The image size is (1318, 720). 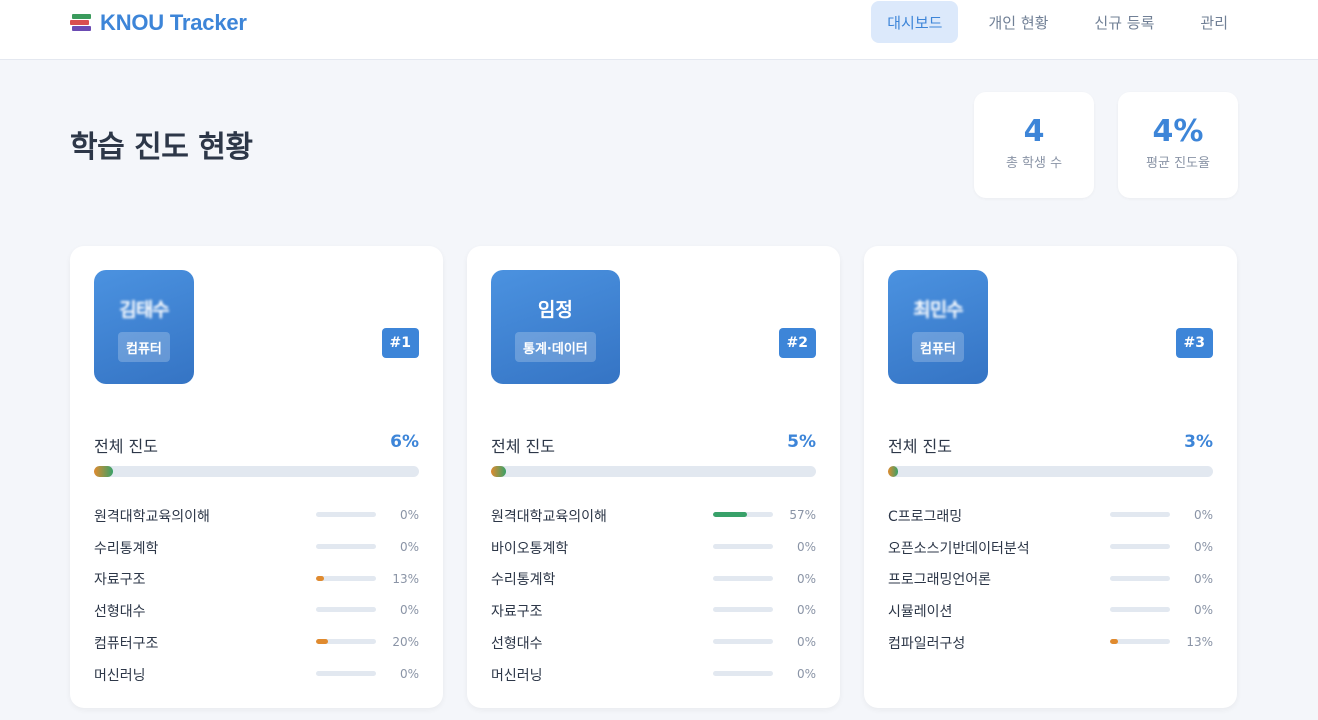 I want to click on stat-average-progress: 4% 평균 진도율, so click(x=1178, y=145).